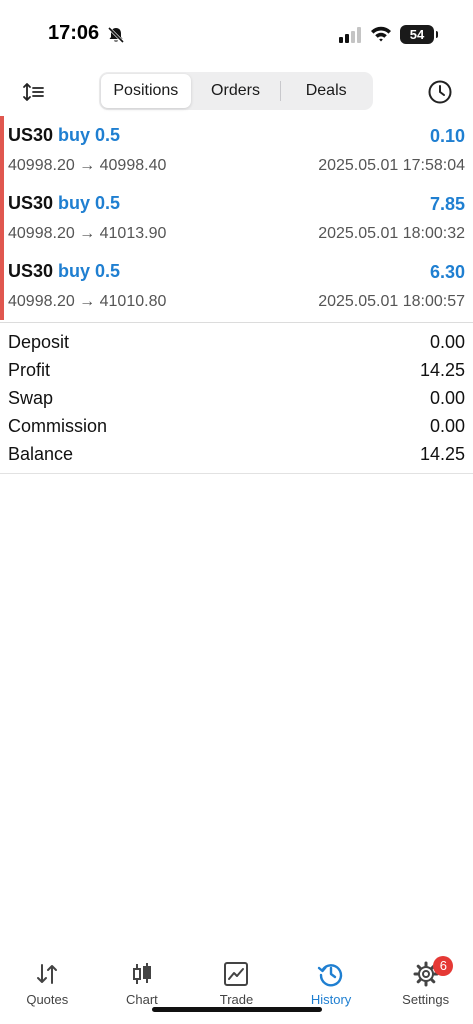 The height and width of the screenshot is (1024, 473). I want to click on signal-icon, so click(350, 35).